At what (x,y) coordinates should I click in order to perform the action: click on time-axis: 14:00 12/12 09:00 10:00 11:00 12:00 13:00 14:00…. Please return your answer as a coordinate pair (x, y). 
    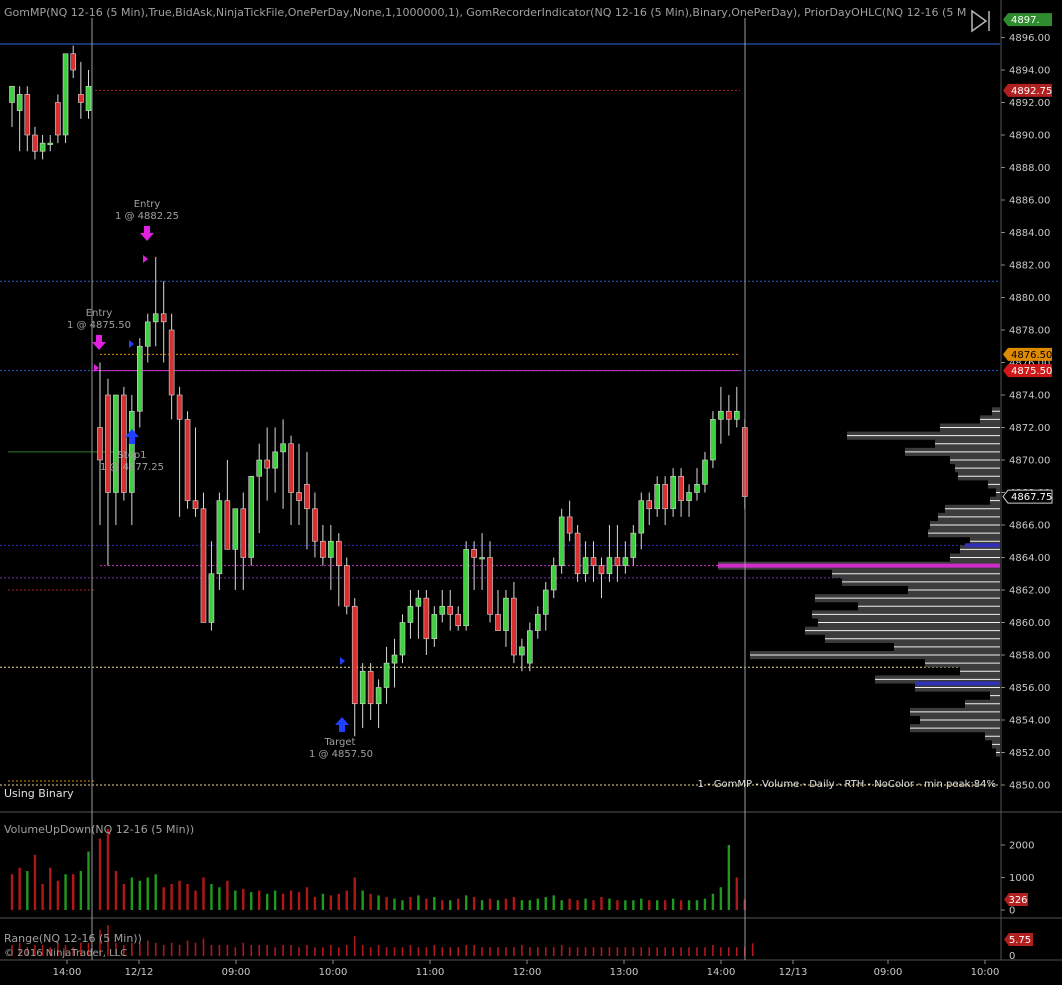
    Looking at the image, I should click on (526, 969).